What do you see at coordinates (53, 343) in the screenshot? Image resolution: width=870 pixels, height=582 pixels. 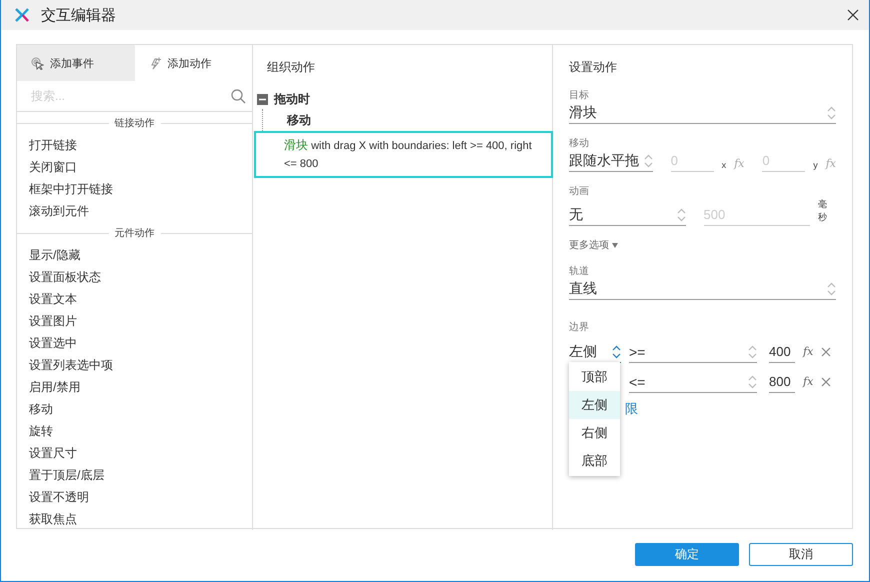 I see `action-item: 设置选中` at bounding box center [53, 343].